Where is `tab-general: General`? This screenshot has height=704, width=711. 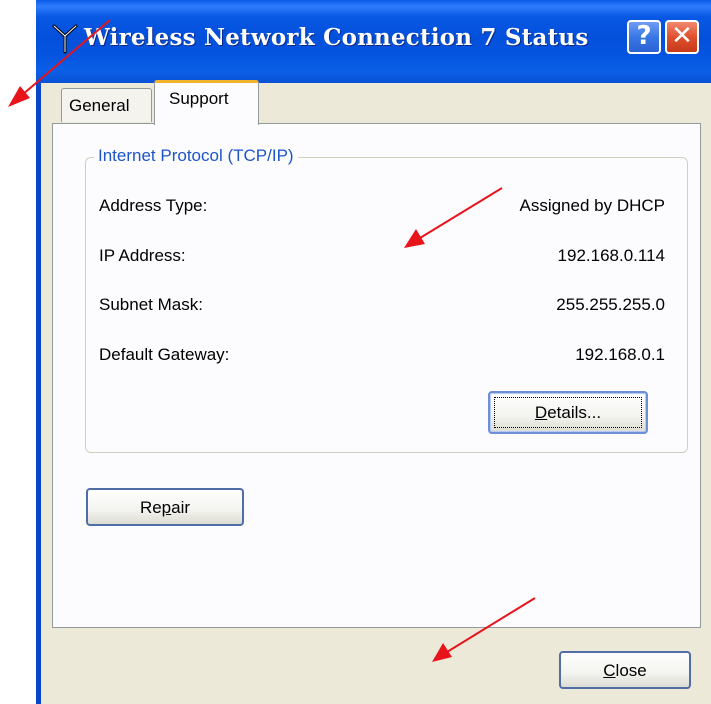
tab-general: General is located at coordinates (106, 105).